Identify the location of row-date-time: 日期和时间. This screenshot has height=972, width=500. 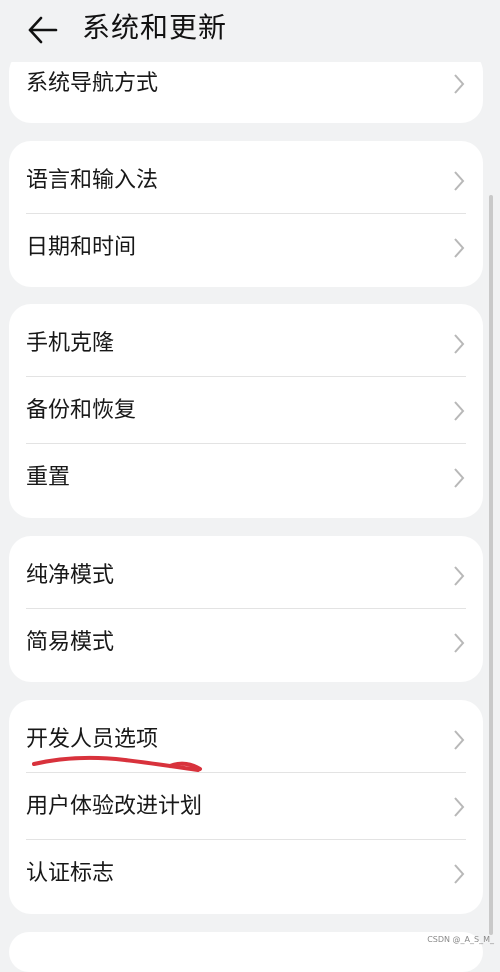
(246, 247).